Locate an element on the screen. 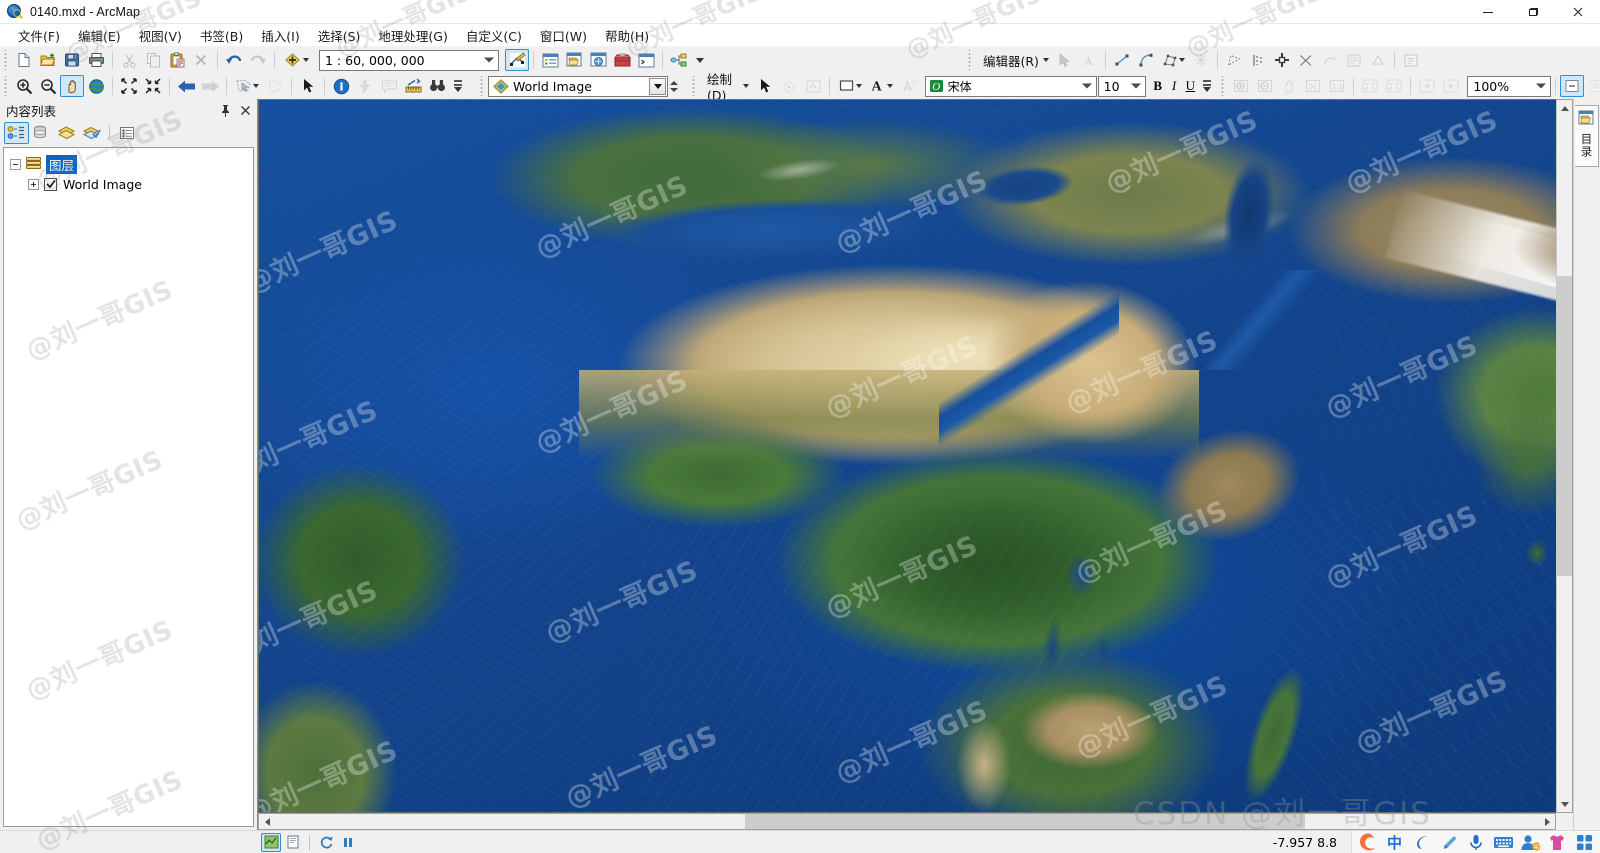  bold-button: B is located at coordinates (1158, 86).